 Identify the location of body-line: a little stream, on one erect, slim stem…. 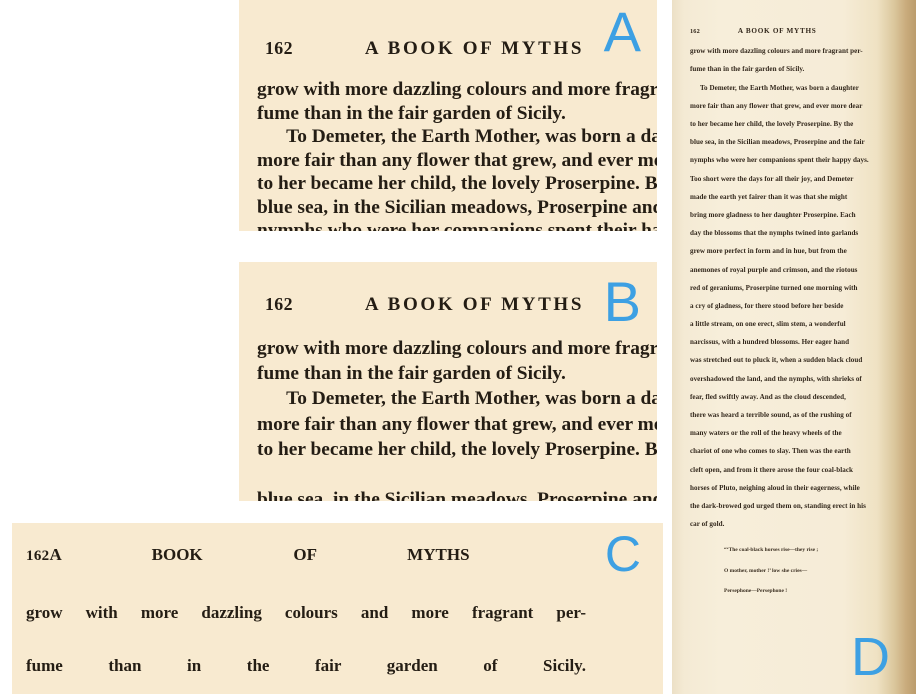
(768, 324).